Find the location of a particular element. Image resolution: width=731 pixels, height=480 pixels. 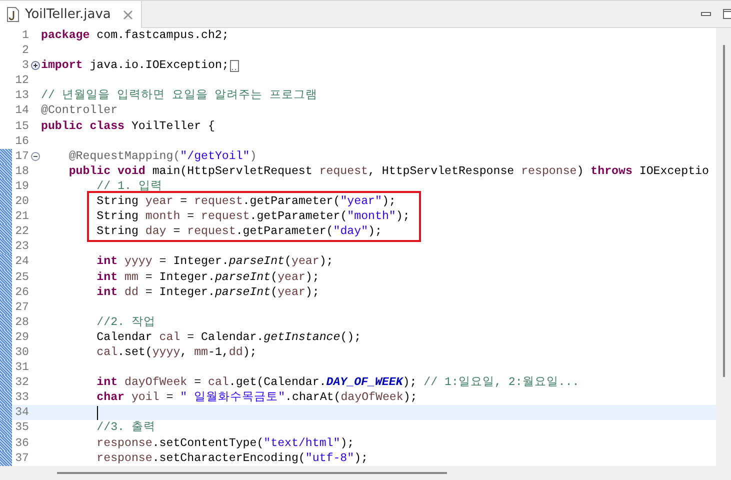

line-number: 15 is located at coordinates (21, 126).